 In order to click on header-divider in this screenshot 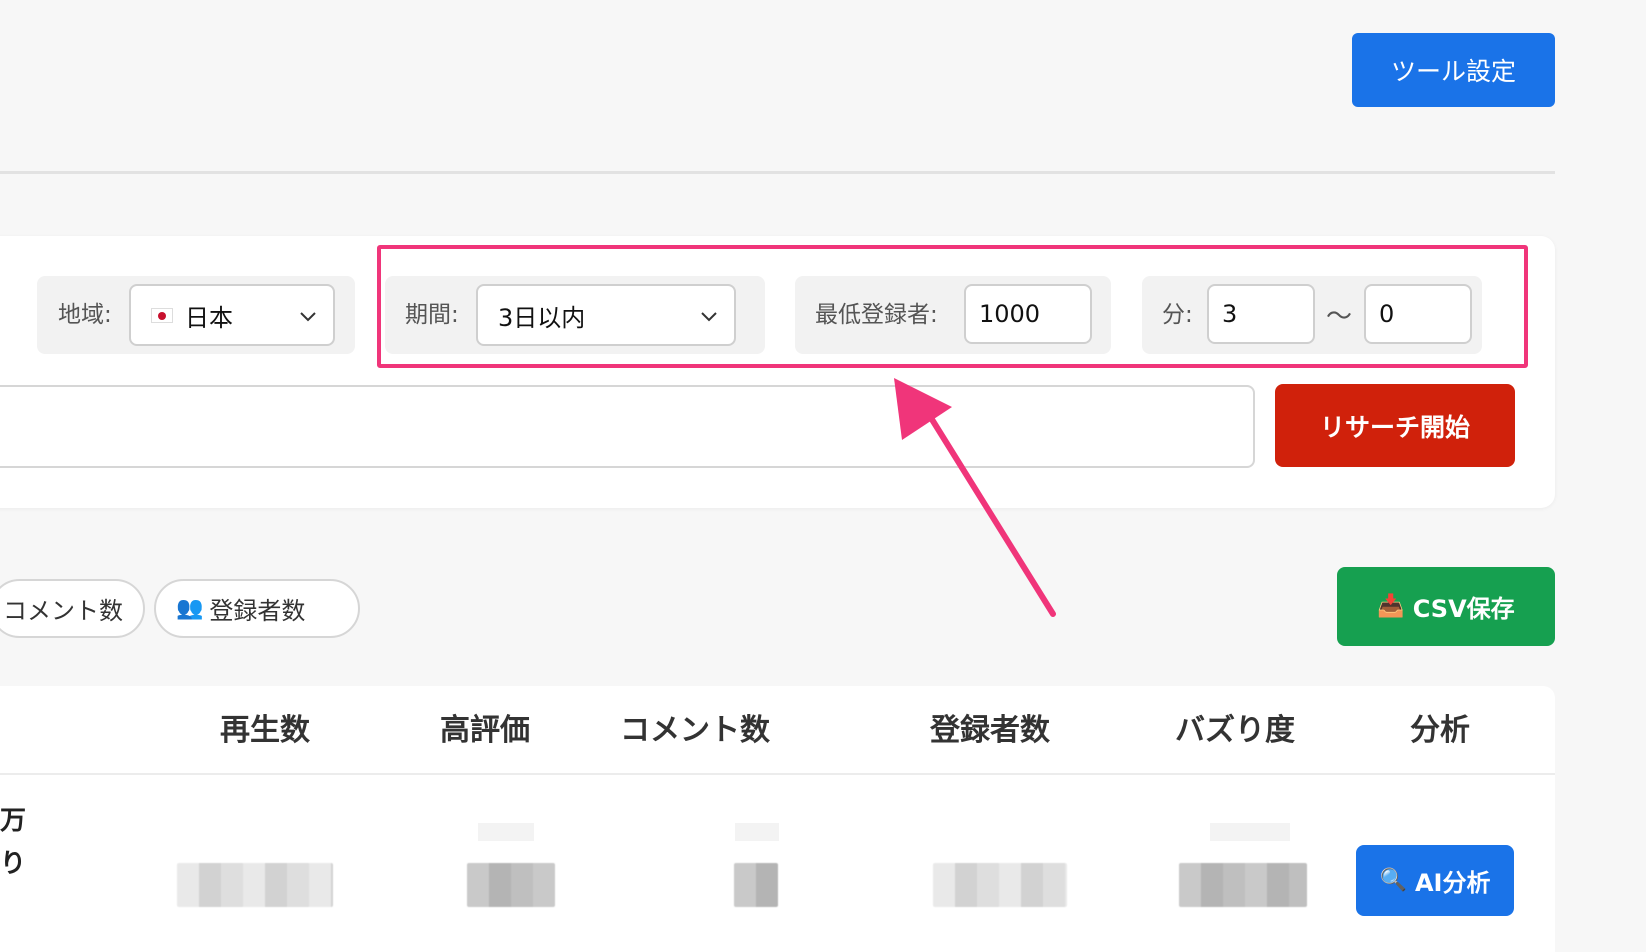, I will do `click(777, 172)`.